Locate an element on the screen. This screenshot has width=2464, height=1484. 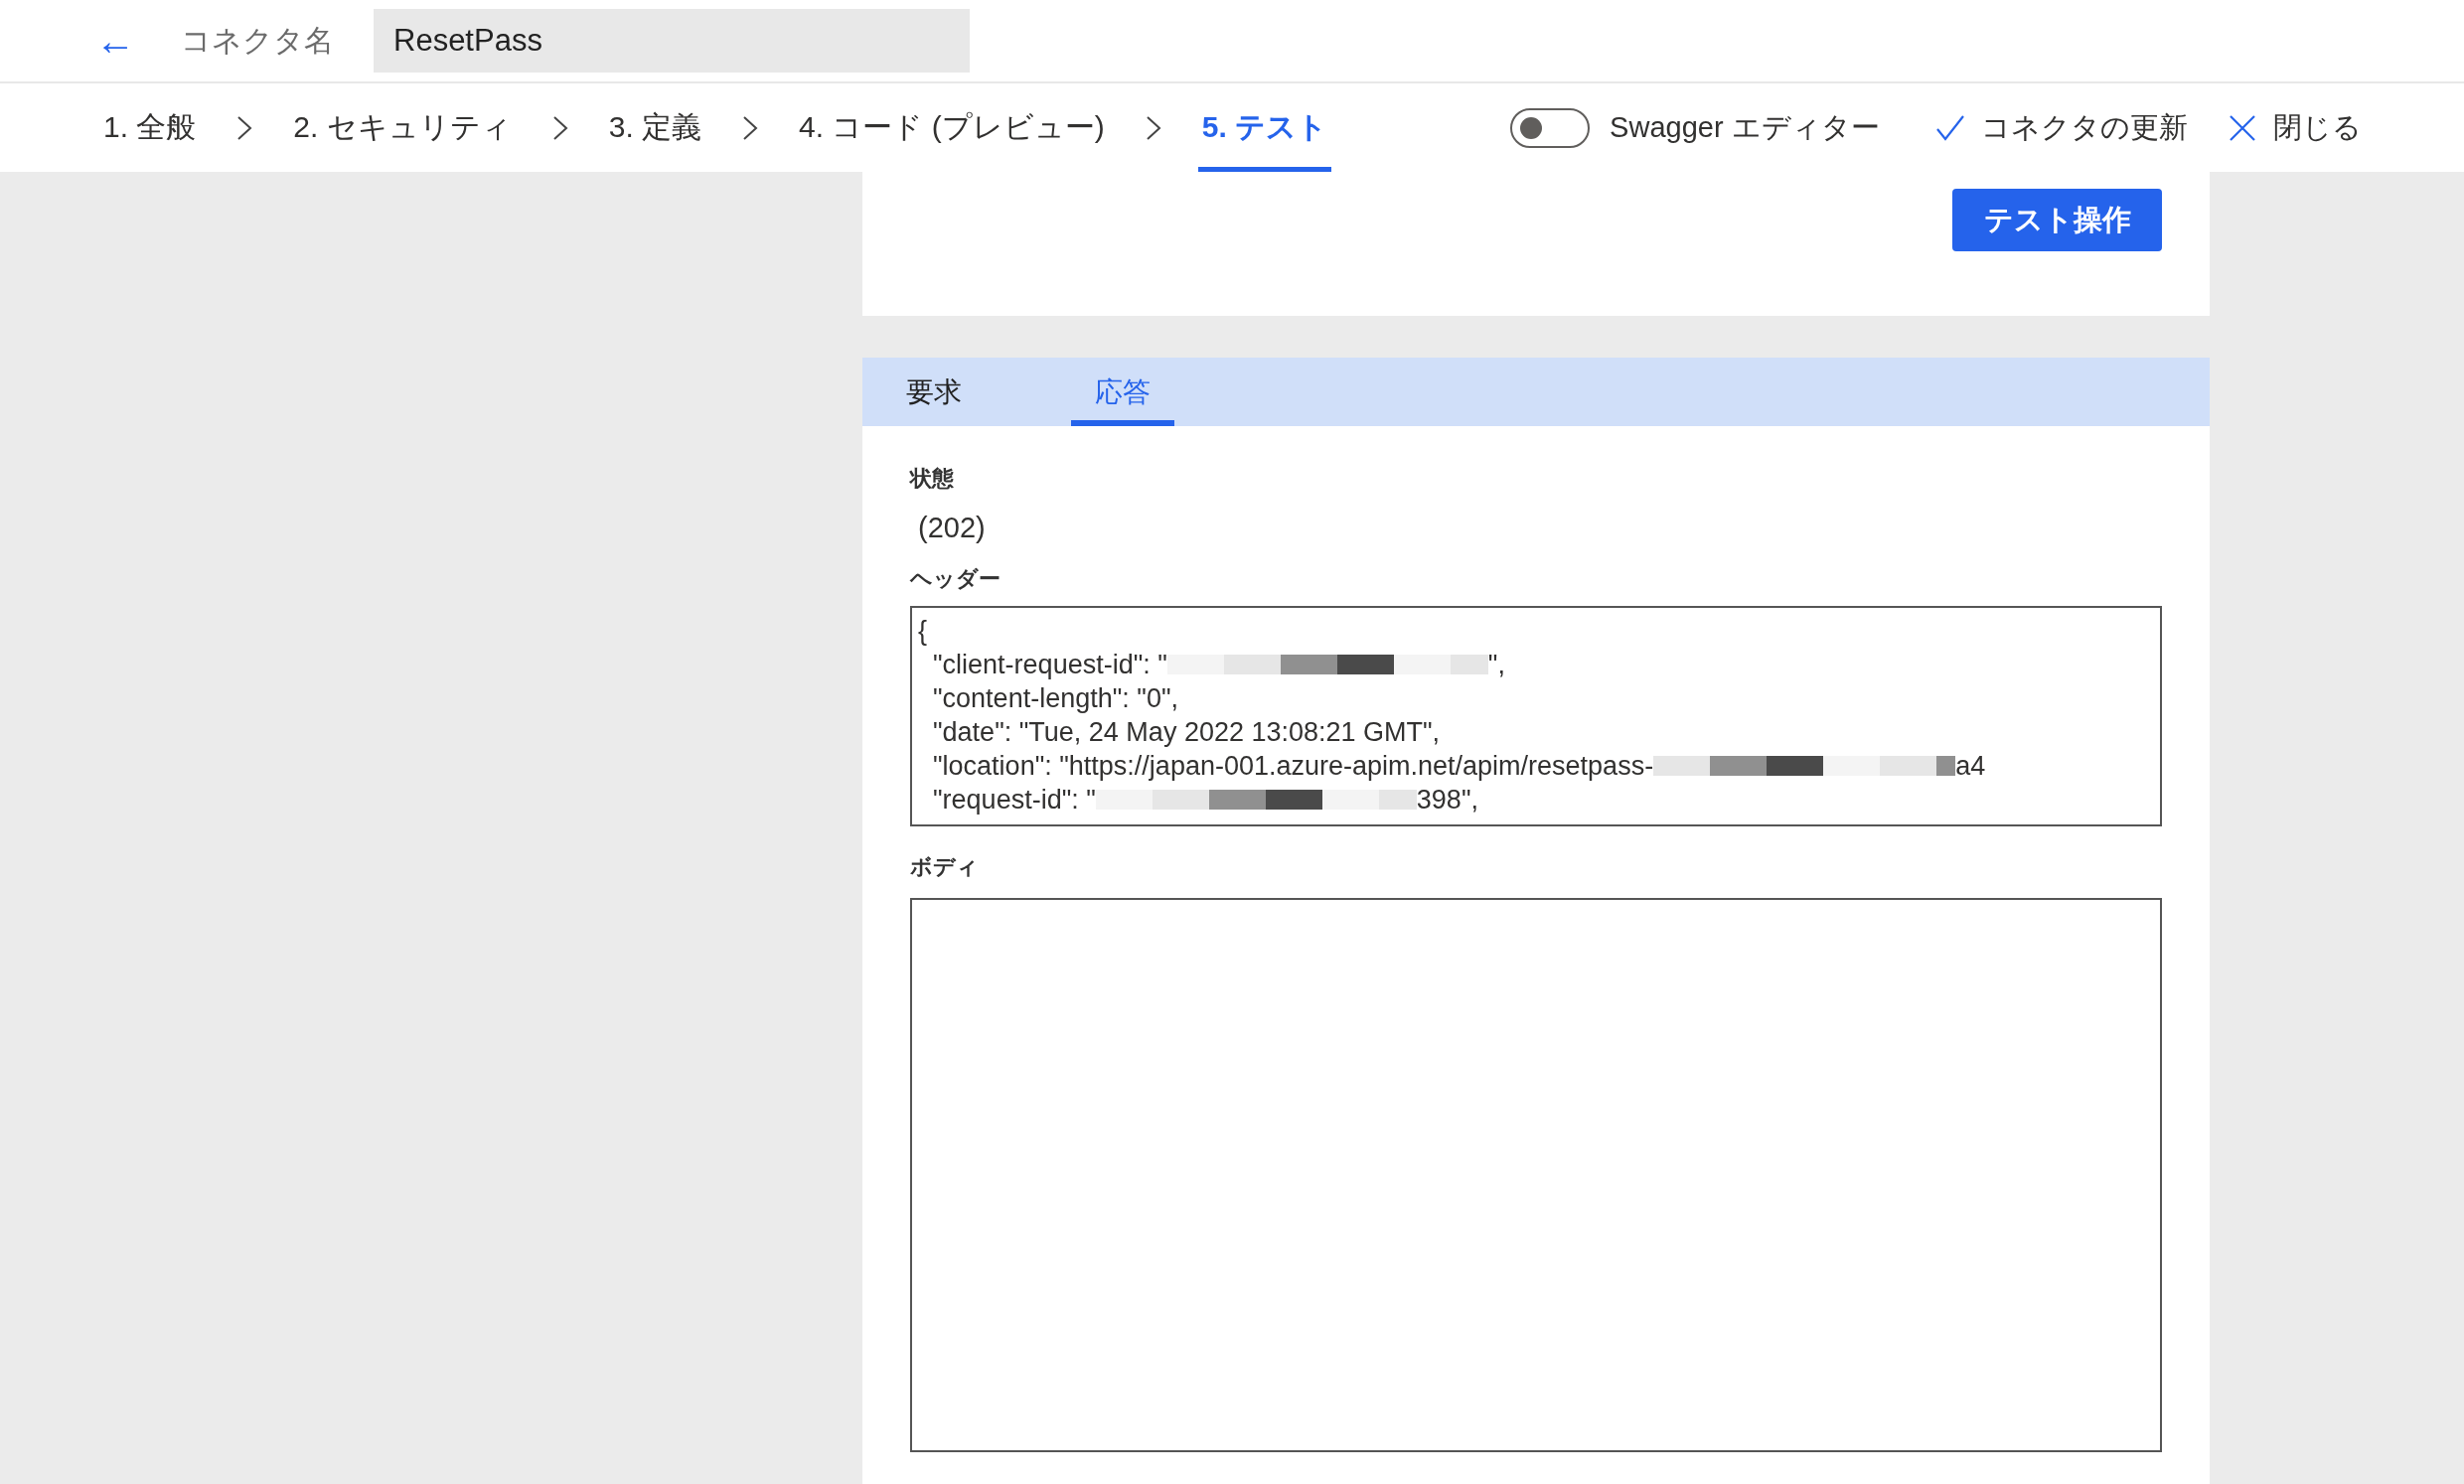
code-text: { is located at coordinates (923, 631).